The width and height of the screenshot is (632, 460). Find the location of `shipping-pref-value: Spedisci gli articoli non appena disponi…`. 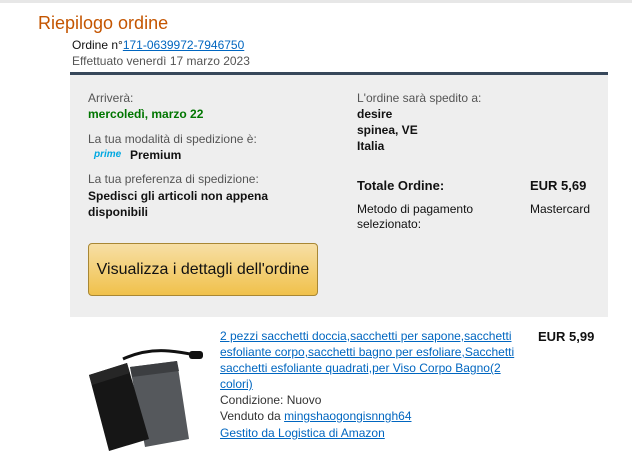

shipping-pref-value: Spedisci gli articoli non appena disponi… is located at coordinates (178, 204).